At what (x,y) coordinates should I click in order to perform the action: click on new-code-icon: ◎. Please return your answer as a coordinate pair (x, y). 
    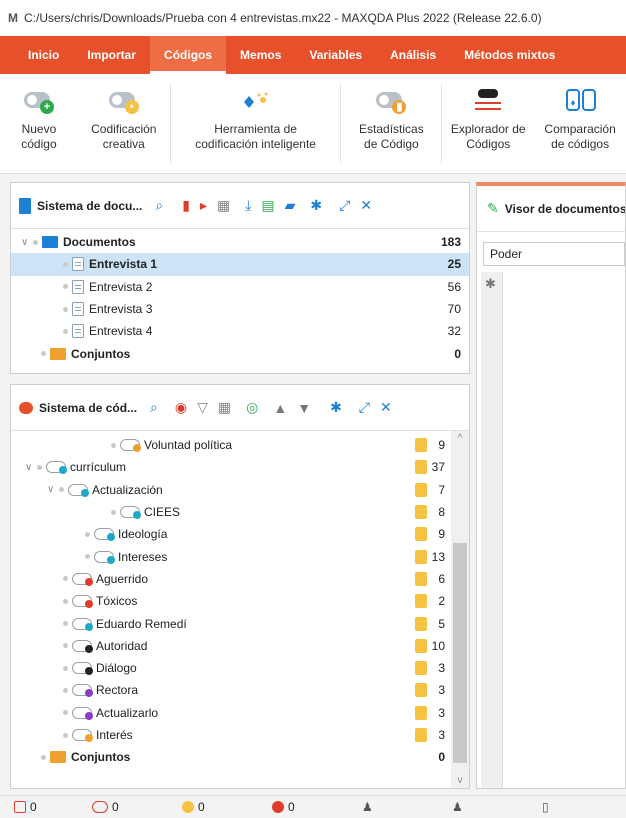
    Looking at the image, I should click on (252, 407).